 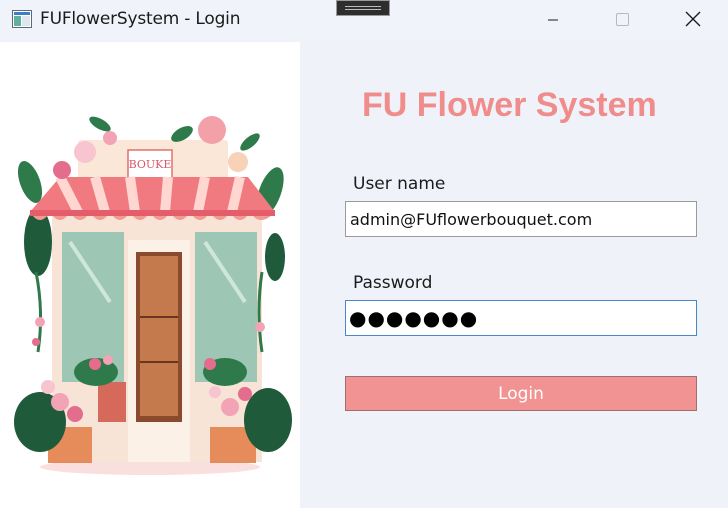 What do you see at coordinates (363, 8) in the screenshot?
I see `drag-grip-icon` at bounding box center [363, 8].